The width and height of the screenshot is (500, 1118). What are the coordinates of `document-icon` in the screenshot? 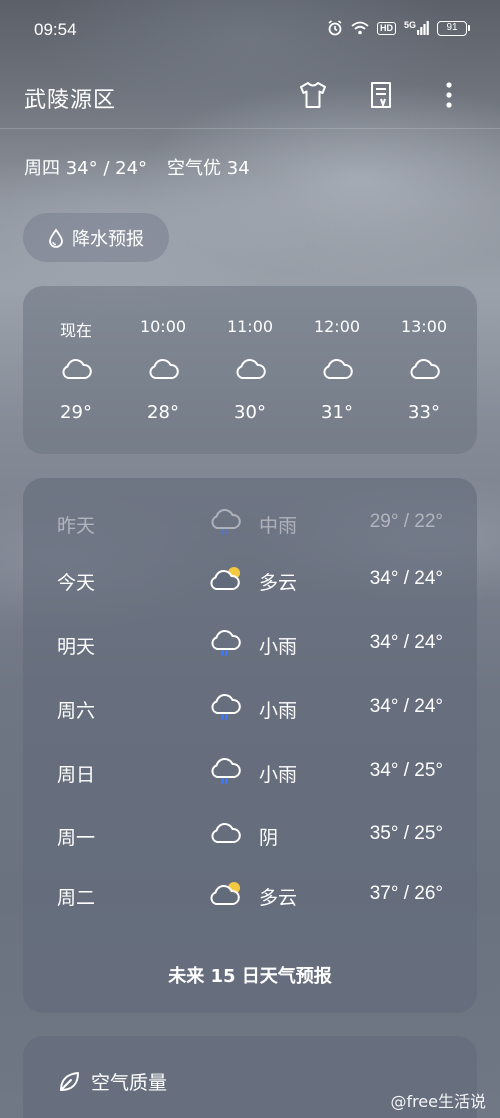 It's located at (381, 95).